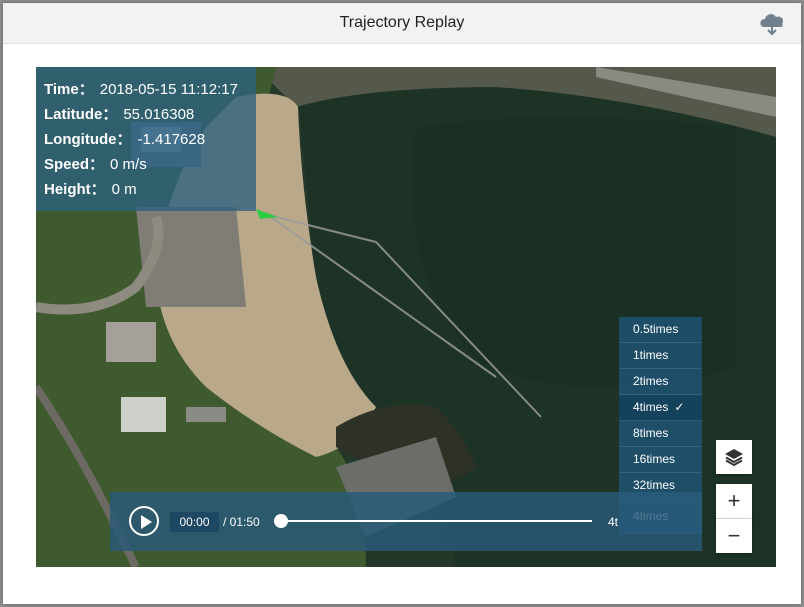 The image size is (804, 607). What do you see at coordinates (74, 164) in the screenshot?
I see `speed-label: Speed：` at bounding box center [74, 164].